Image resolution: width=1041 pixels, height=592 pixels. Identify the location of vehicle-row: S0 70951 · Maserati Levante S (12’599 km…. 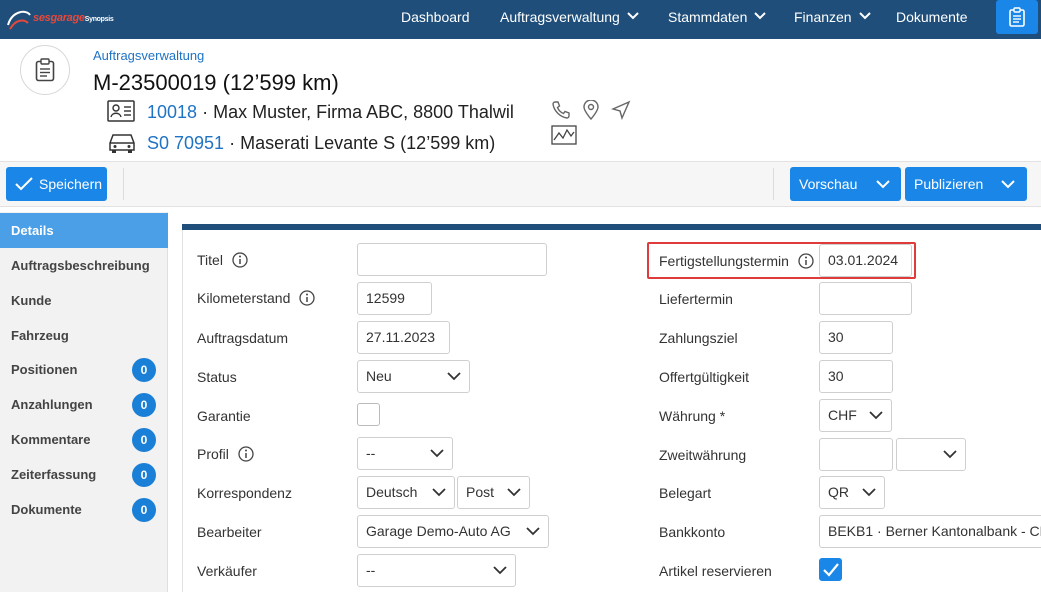
(317, 144).